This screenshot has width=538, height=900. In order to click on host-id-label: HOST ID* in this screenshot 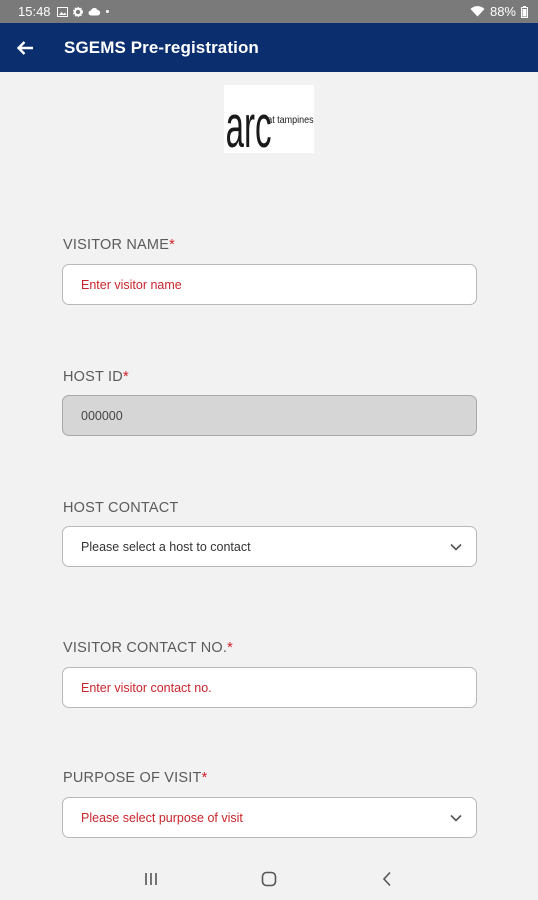, I will do `click(96, 377)`.